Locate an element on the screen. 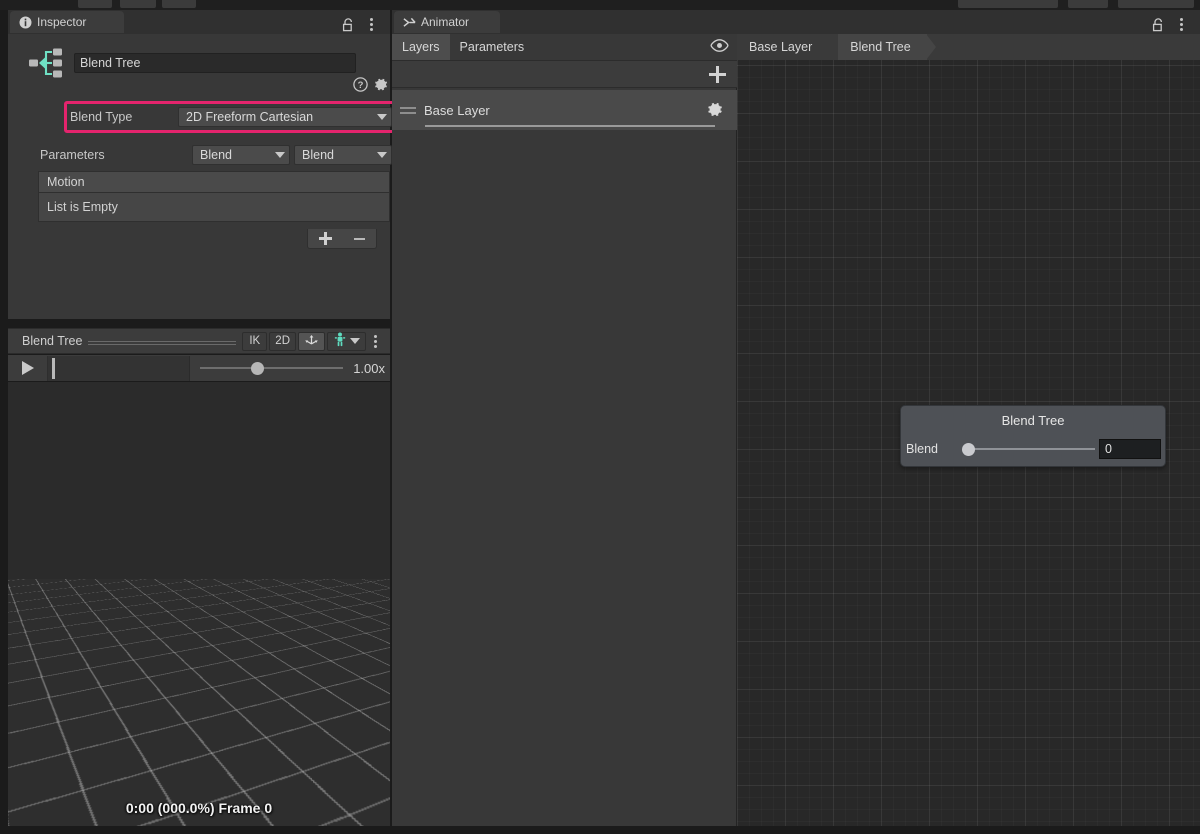 Image resolution: width=1200 pixels, height=834 pixels. motion-list-footer is located at coordinates (342, 239).